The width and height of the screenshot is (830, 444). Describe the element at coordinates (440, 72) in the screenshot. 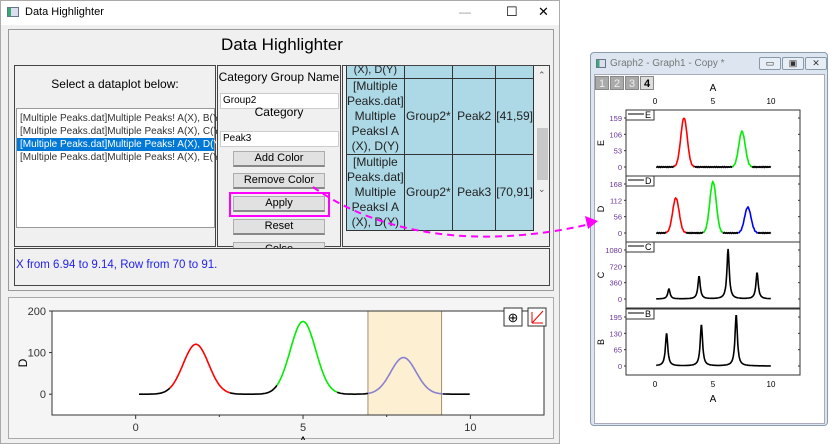

I see `table-row: (X), D(Y)` at that location.